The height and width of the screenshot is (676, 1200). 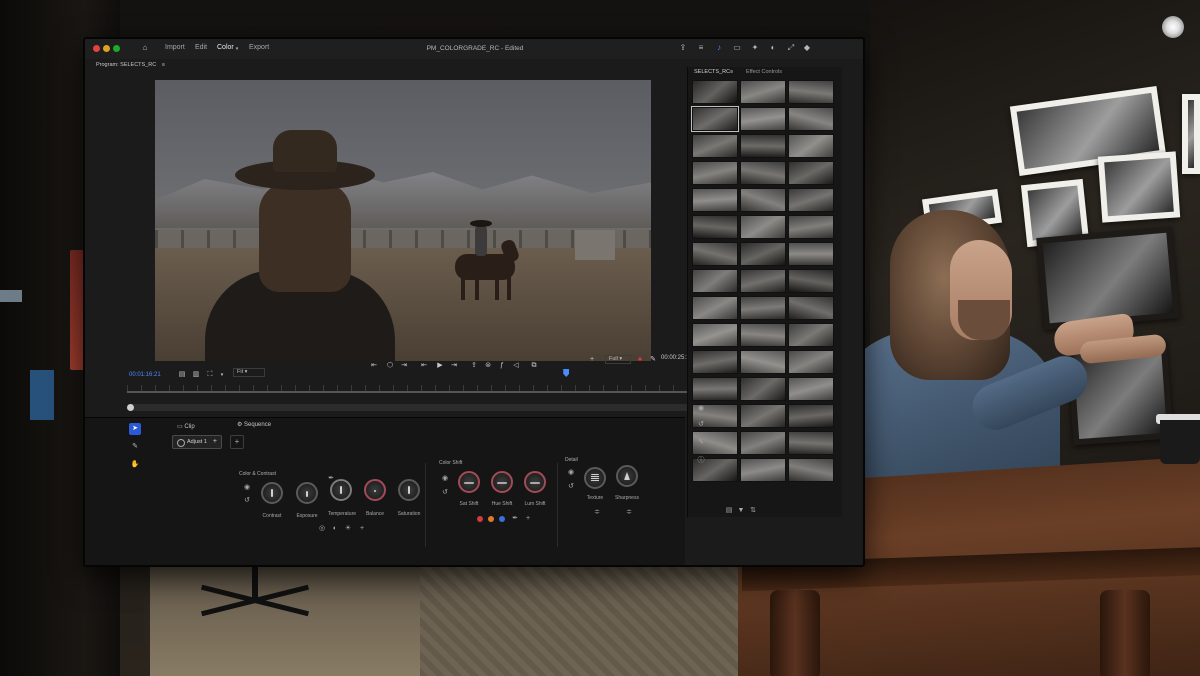 What do you see at coordinates (454, 366) in the screenshot?
I see `go-to-out-icon: ⇥` at bounding box center [454, 366].